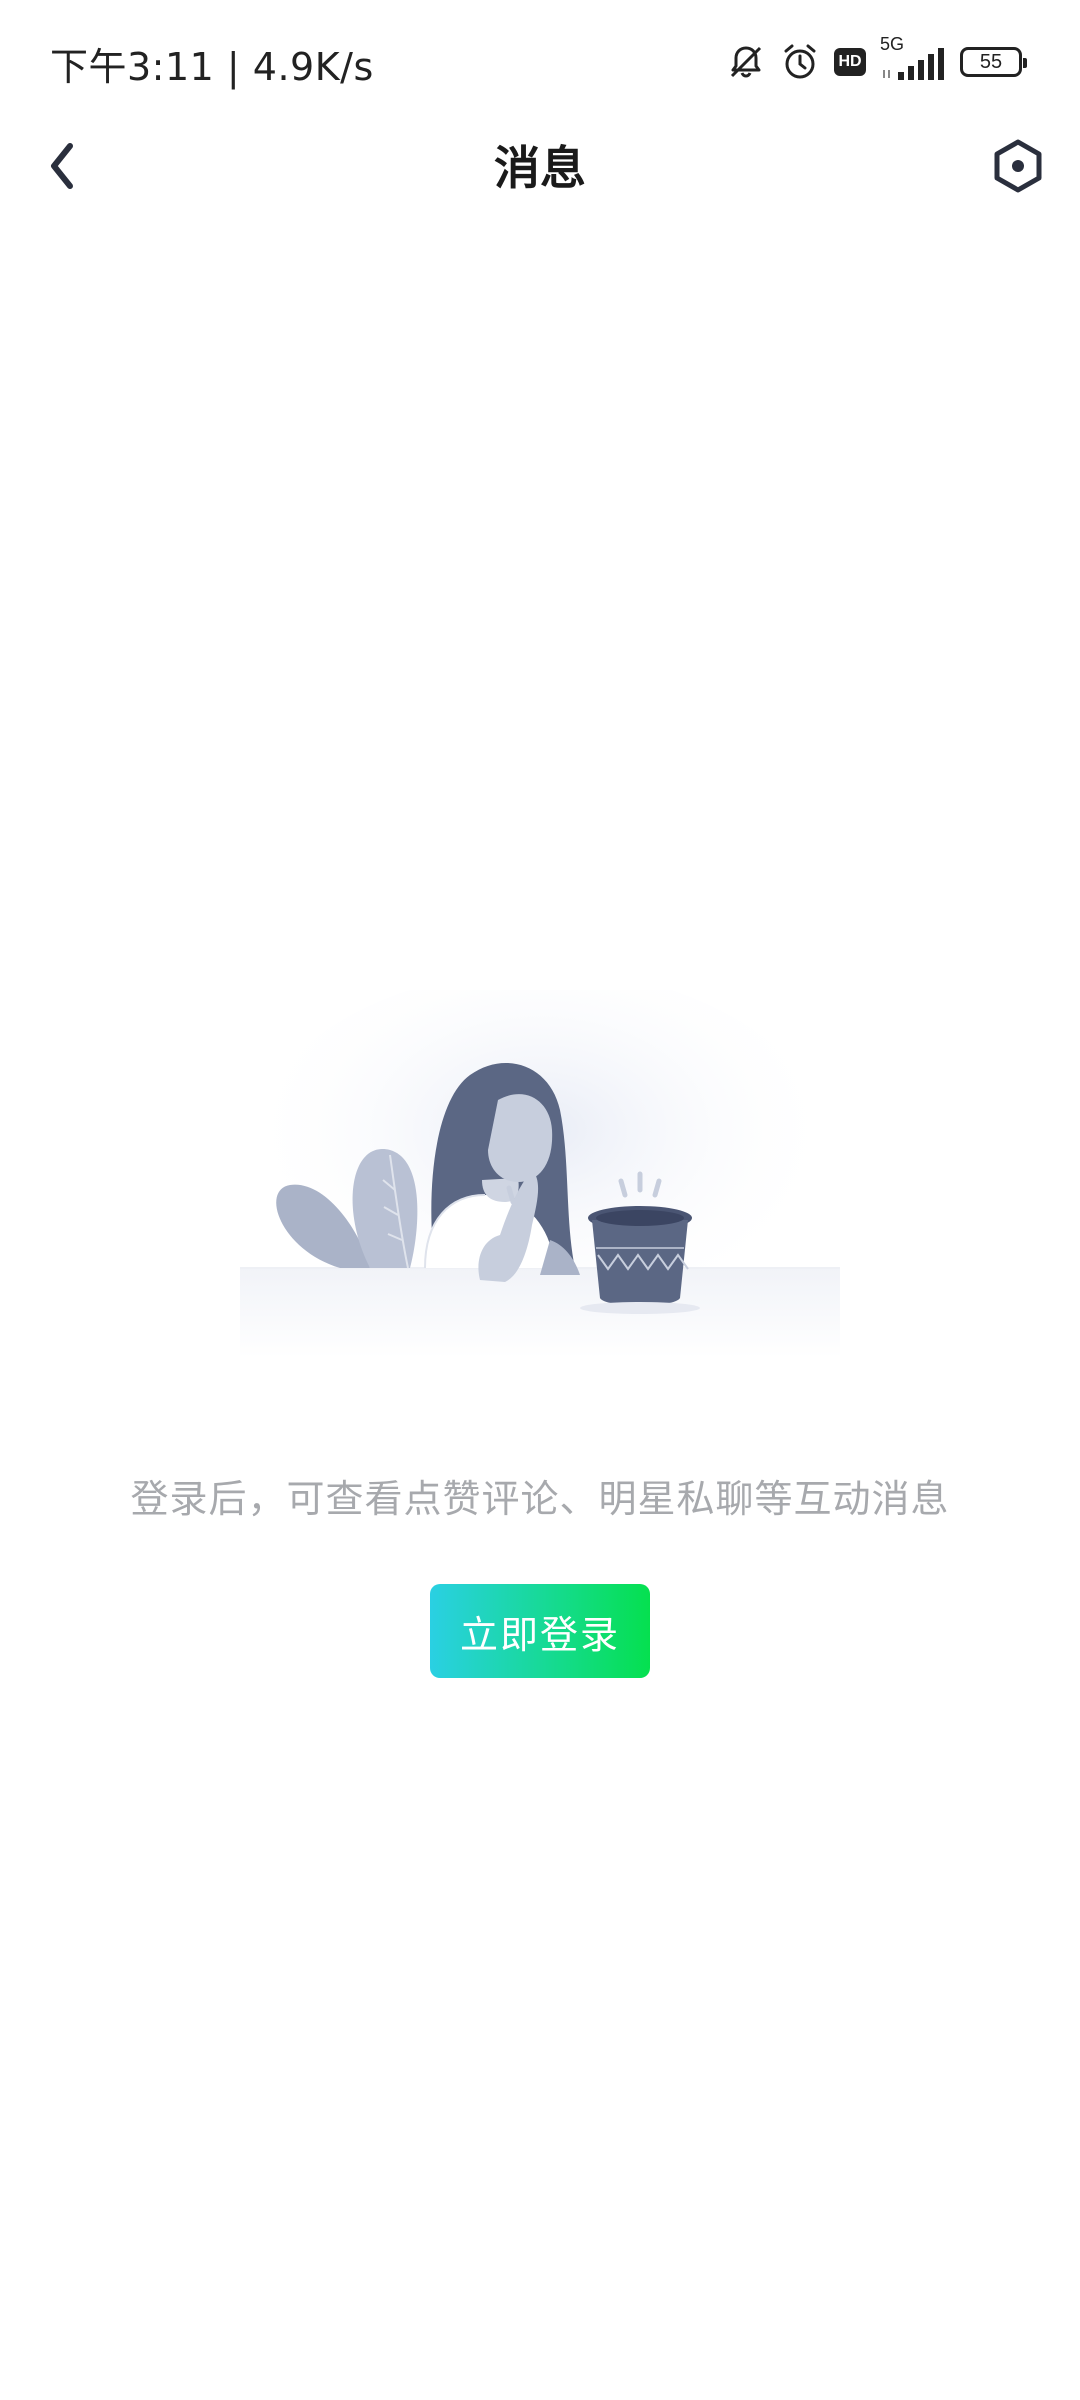 The image size is (1080, 2400). What do you see at coordinates (993, 62) in the screenshot?
I see `battery-icon: 55` at bounding box center [993, 62].